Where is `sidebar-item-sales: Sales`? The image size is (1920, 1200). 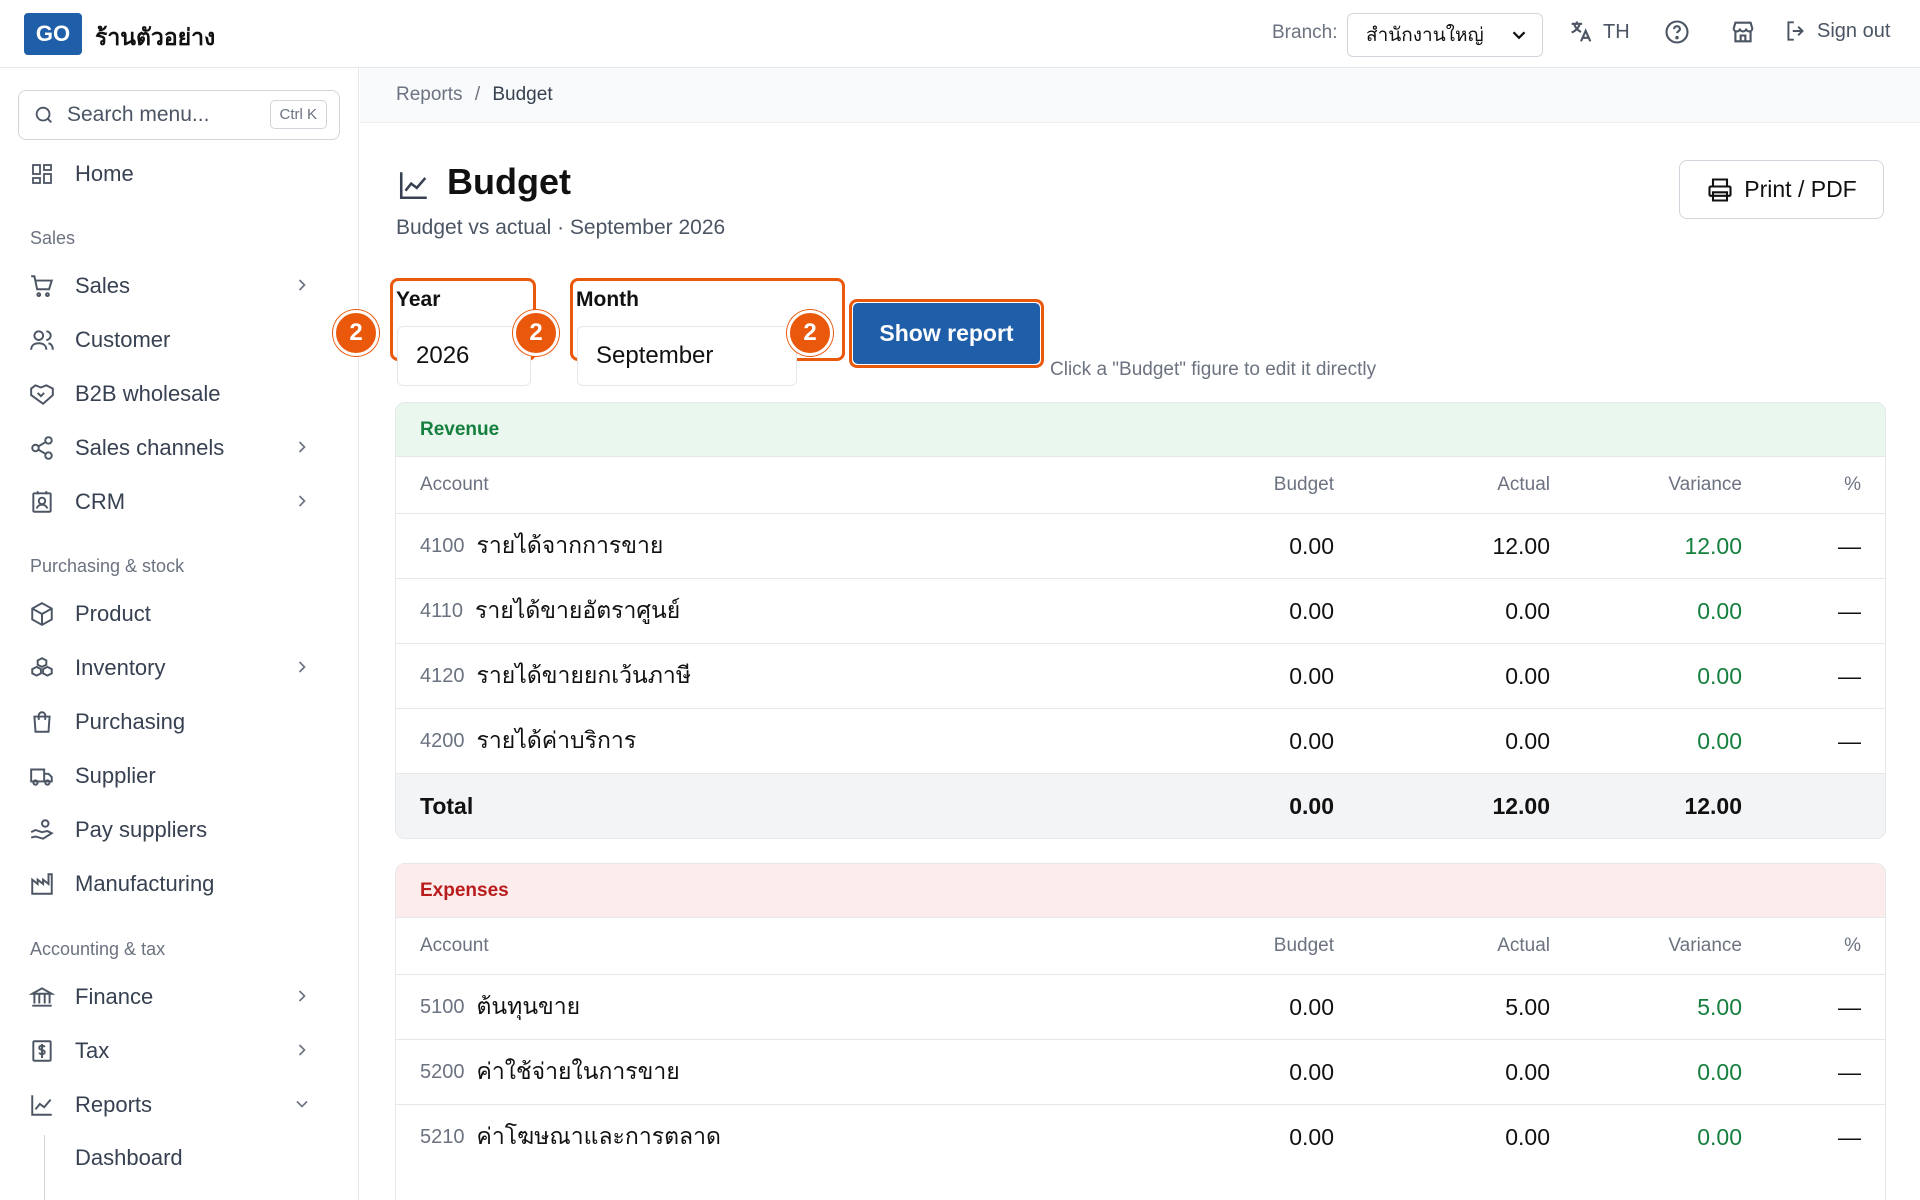
sidebar-item-sales: Sales is located at coordinates (181, 286).